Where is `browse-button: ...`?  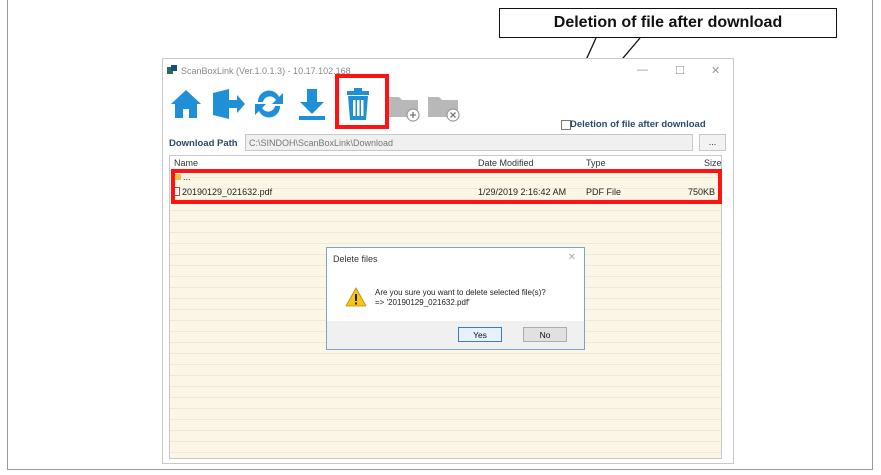
browse-button: ... is located at coordinates (712, 142).